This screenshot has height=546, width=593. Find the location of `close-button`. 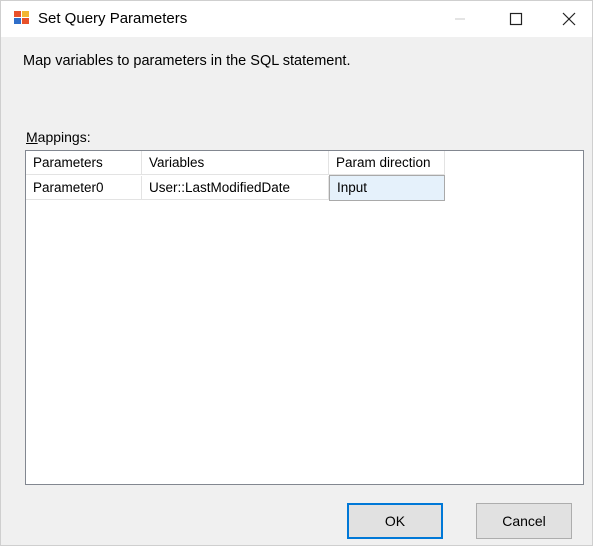

close-button is located at coordinates (569, 19).